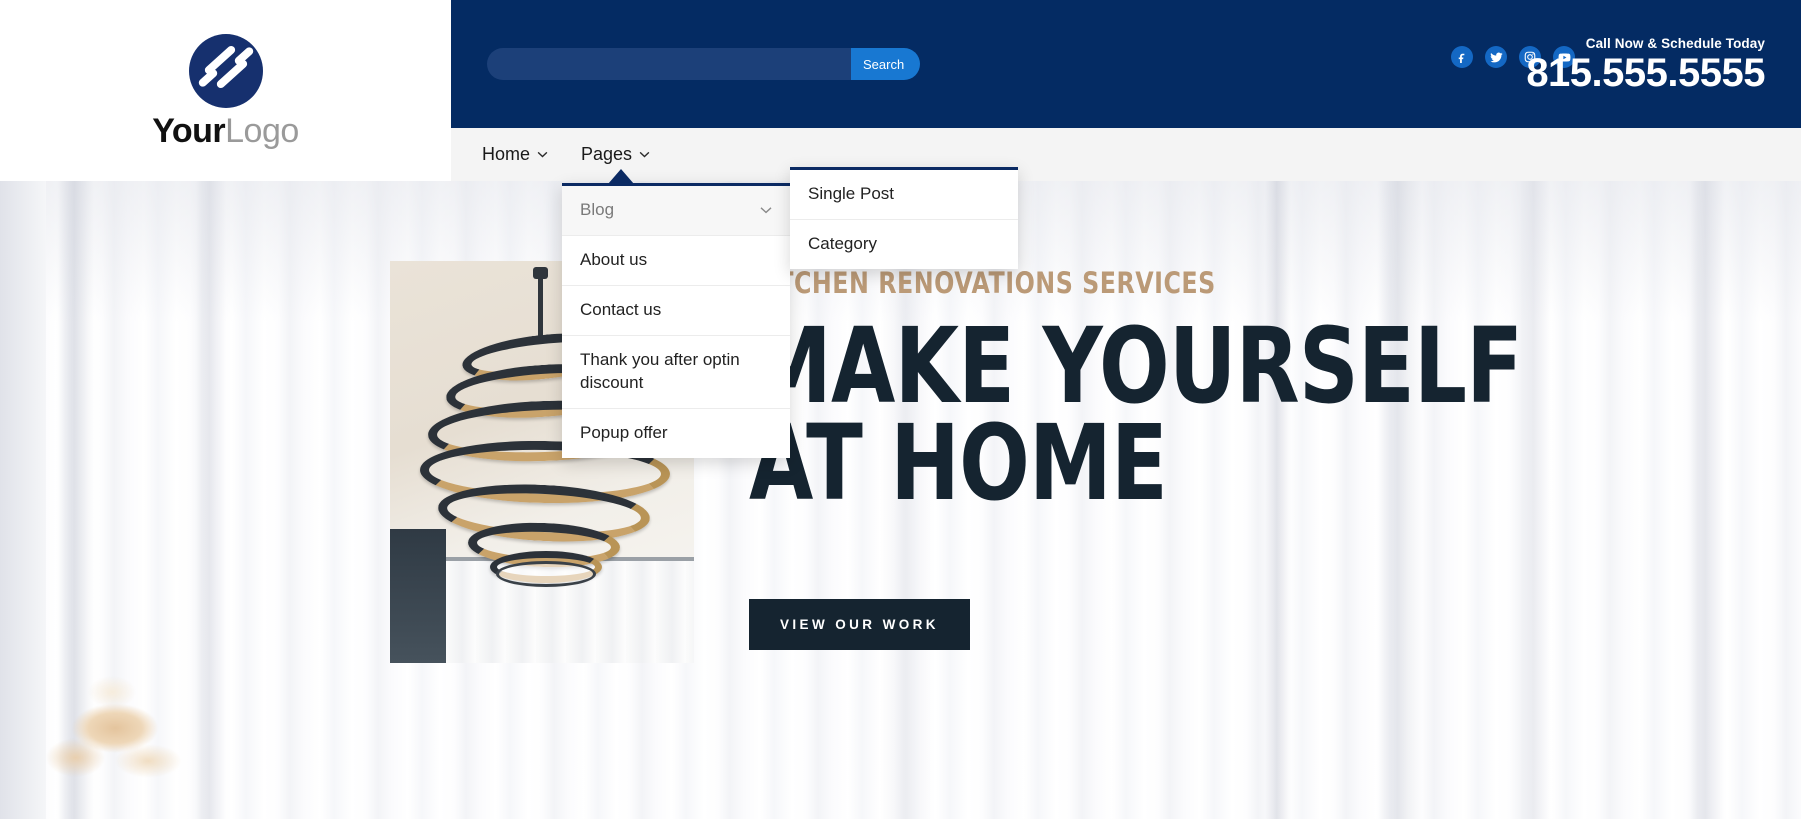 Image resolution: width=1801 pixels, height=819 pixels. I want to click on logo-wordmark: YourLogo, so click(225, 131).